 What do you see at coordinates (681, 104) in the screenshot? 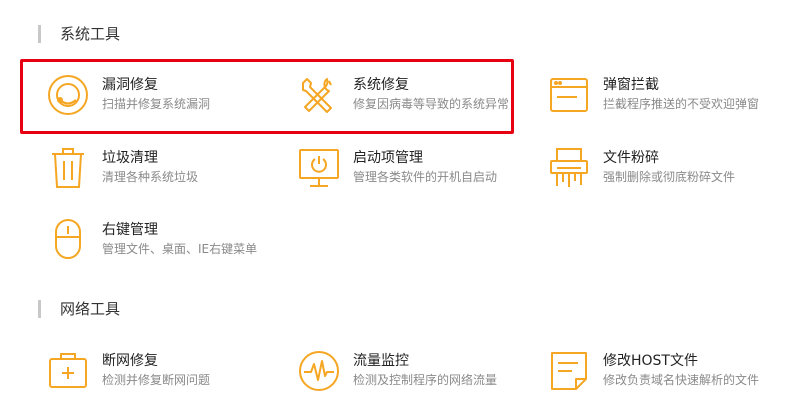
I see `tool-desc: 拦截程序推送的不受欢迎弹窗` at bounding box center [681, 104].